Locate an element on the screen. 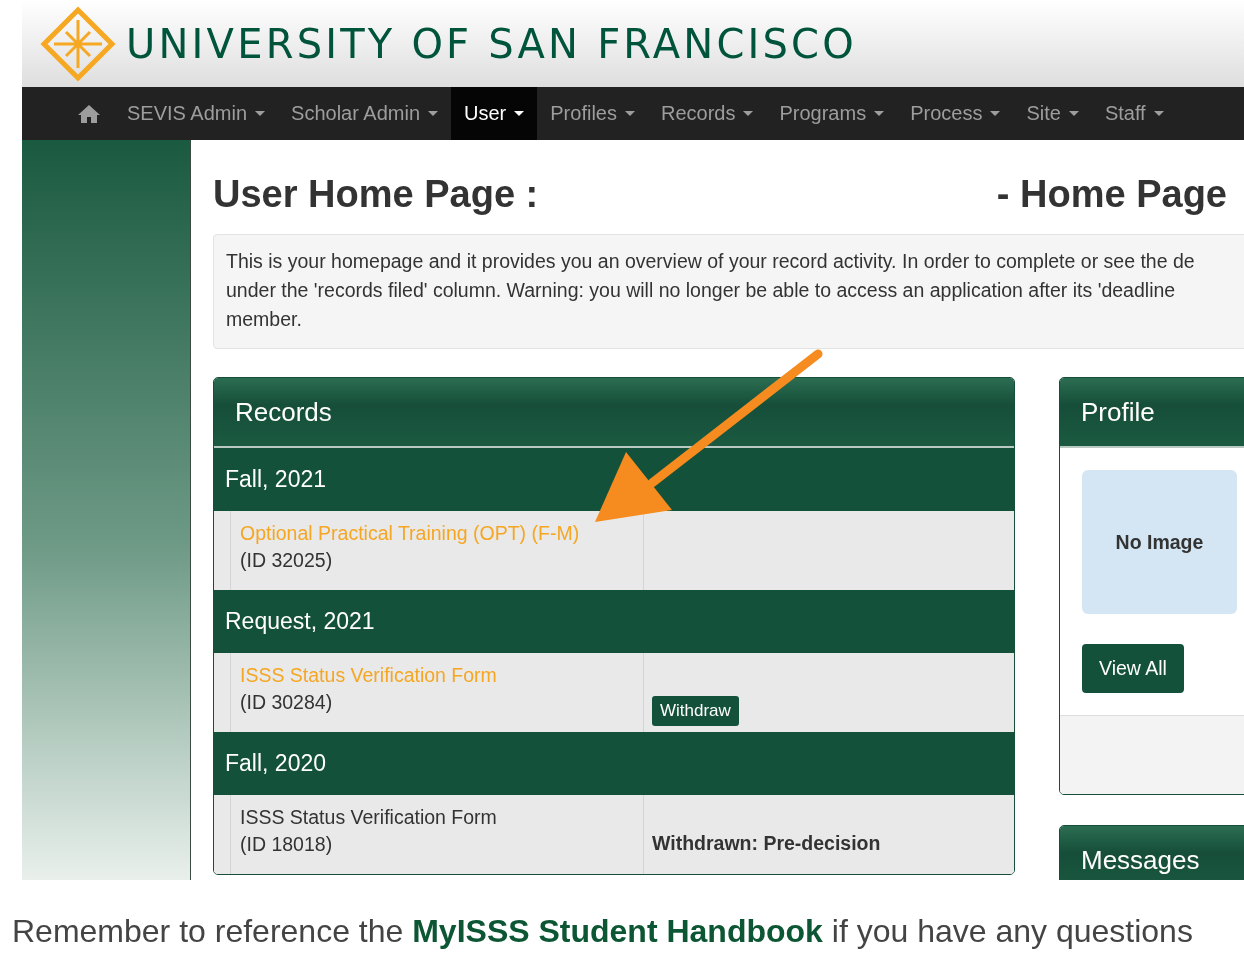  term-heading: Fall, 2020 is located at coordinates (614, 763).